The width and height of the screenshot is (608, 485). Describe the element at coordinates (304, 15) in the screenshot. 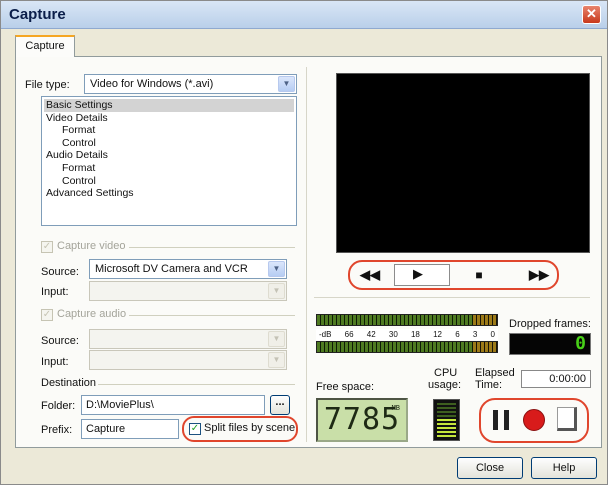

I see `title-bar: Capture ✕` at that location.